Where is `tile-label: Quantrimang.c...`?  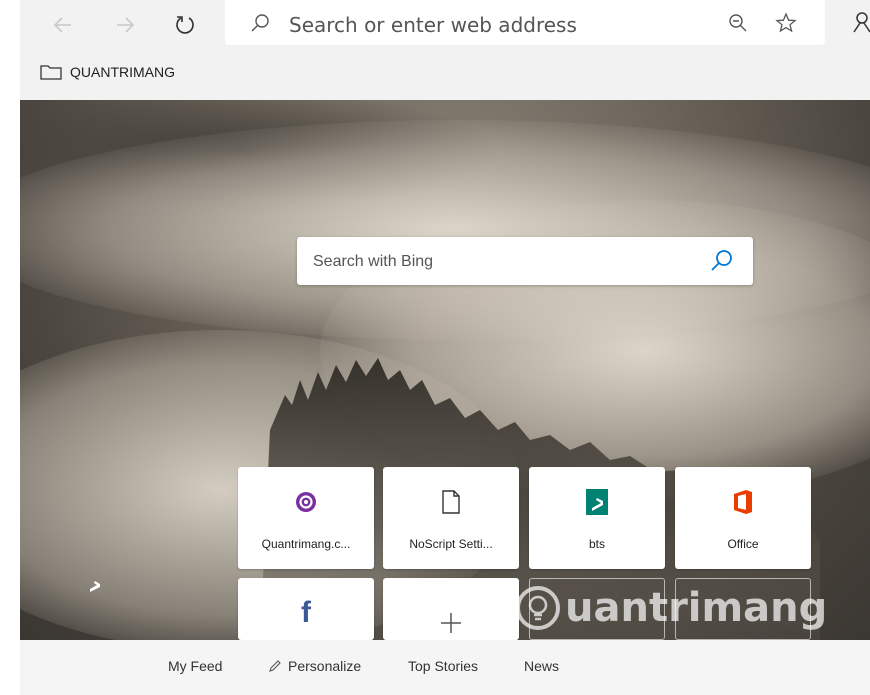 tile-label: Quantrimang.c... is located at coordinates (306, 544).